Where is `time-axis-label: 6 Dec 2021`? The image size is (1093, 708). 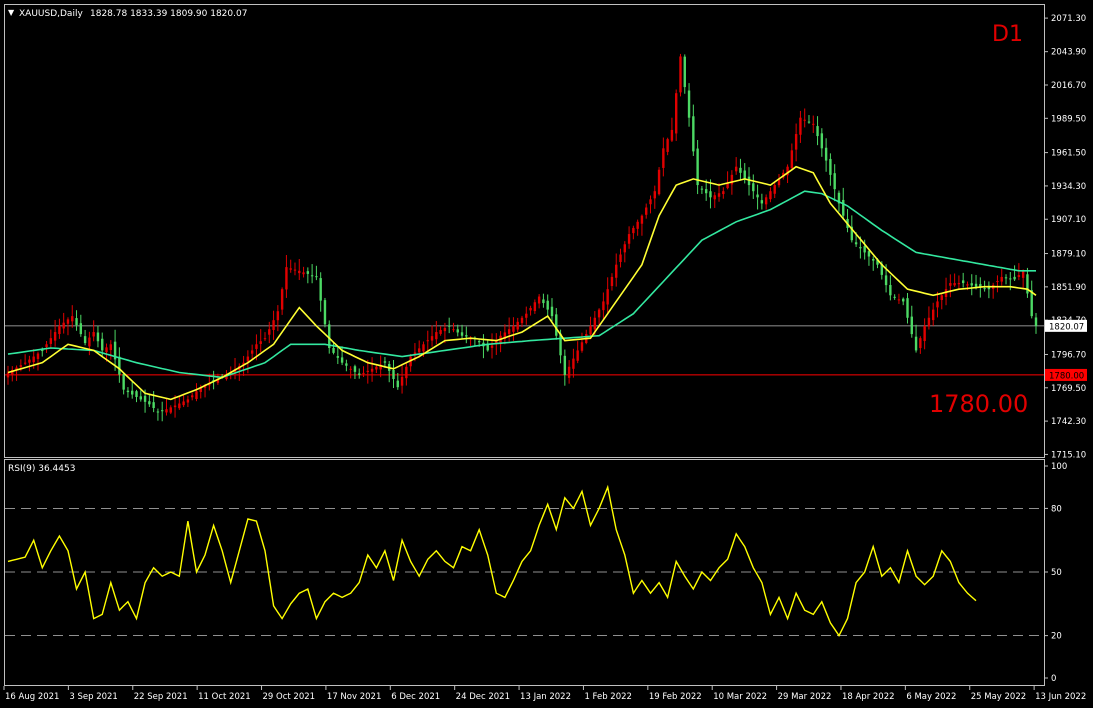 time-axis-label: 6 Dec 2021 is located at coordinates (415, 697).